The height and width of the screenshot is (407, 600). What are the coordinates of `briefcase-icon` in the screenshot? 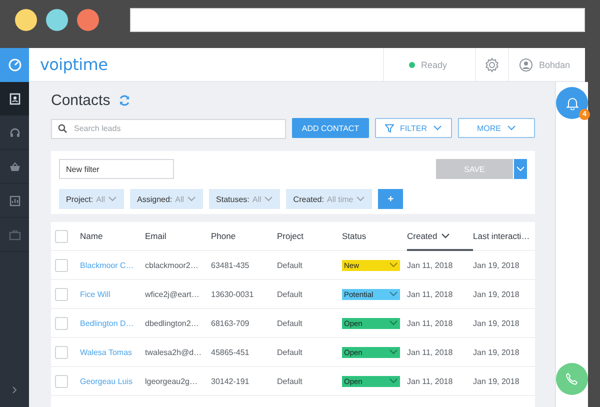 It's located at (14, 234).